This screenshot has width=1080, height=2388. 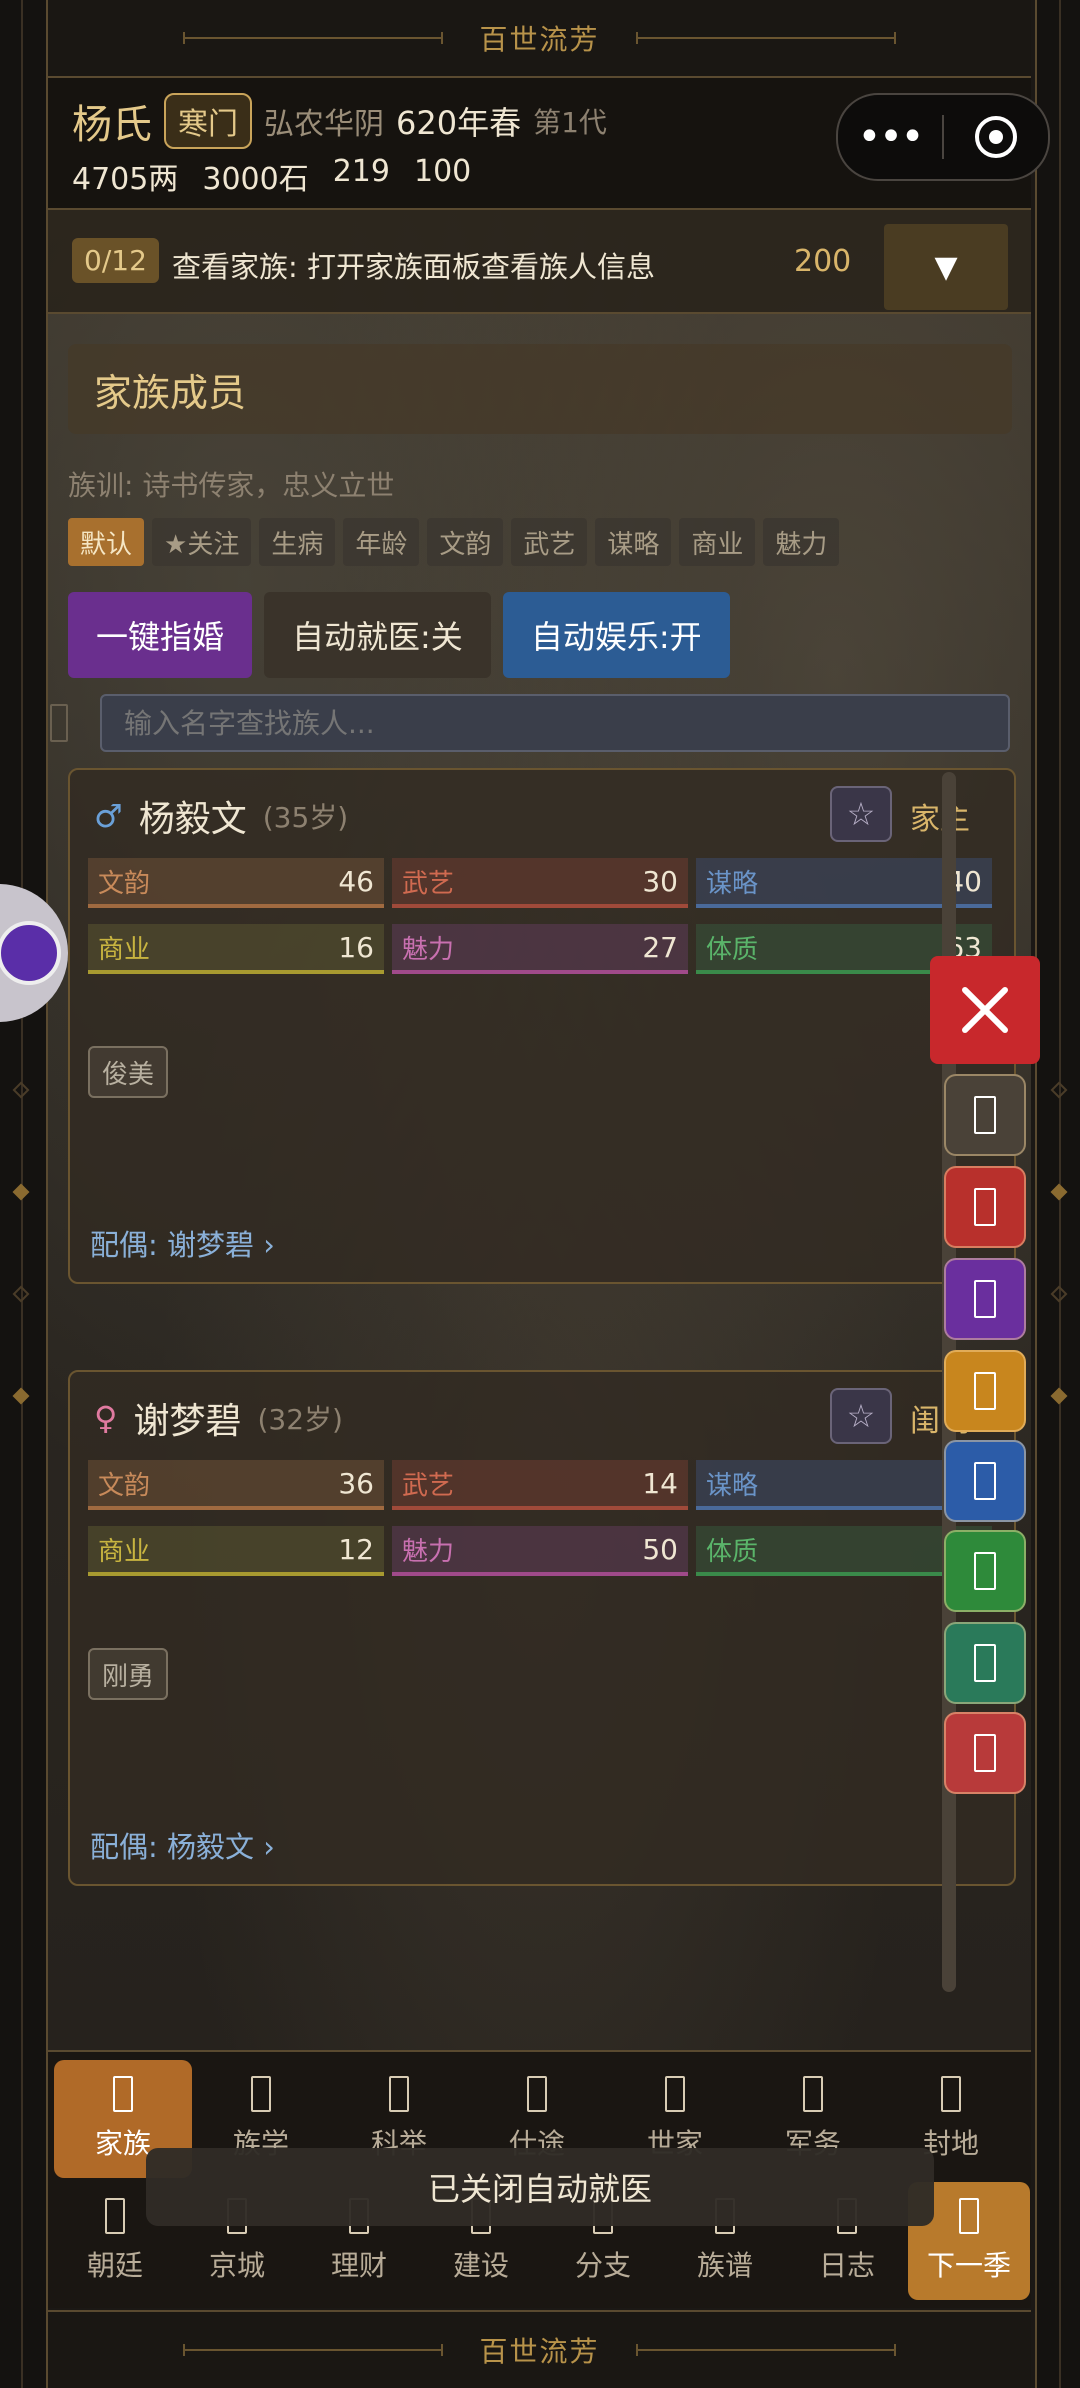 What do you see at coordinates (633, 542) in the screenshot?
I see `filter-strategy: 谋略` at bounding box center [633, 542].